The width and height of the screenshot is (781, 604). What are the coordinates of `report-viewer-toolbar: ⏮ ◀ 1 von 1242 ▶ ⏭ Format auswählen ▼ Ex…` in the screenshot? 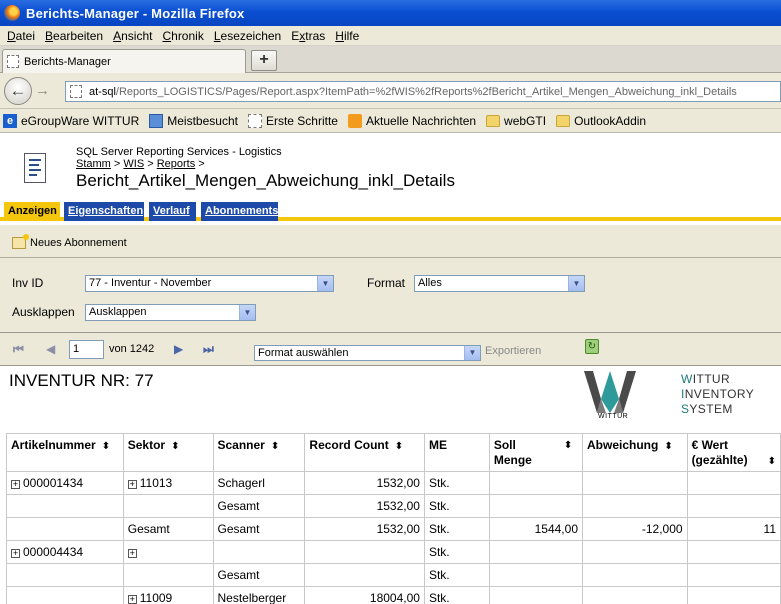 It's located at (390, 349).